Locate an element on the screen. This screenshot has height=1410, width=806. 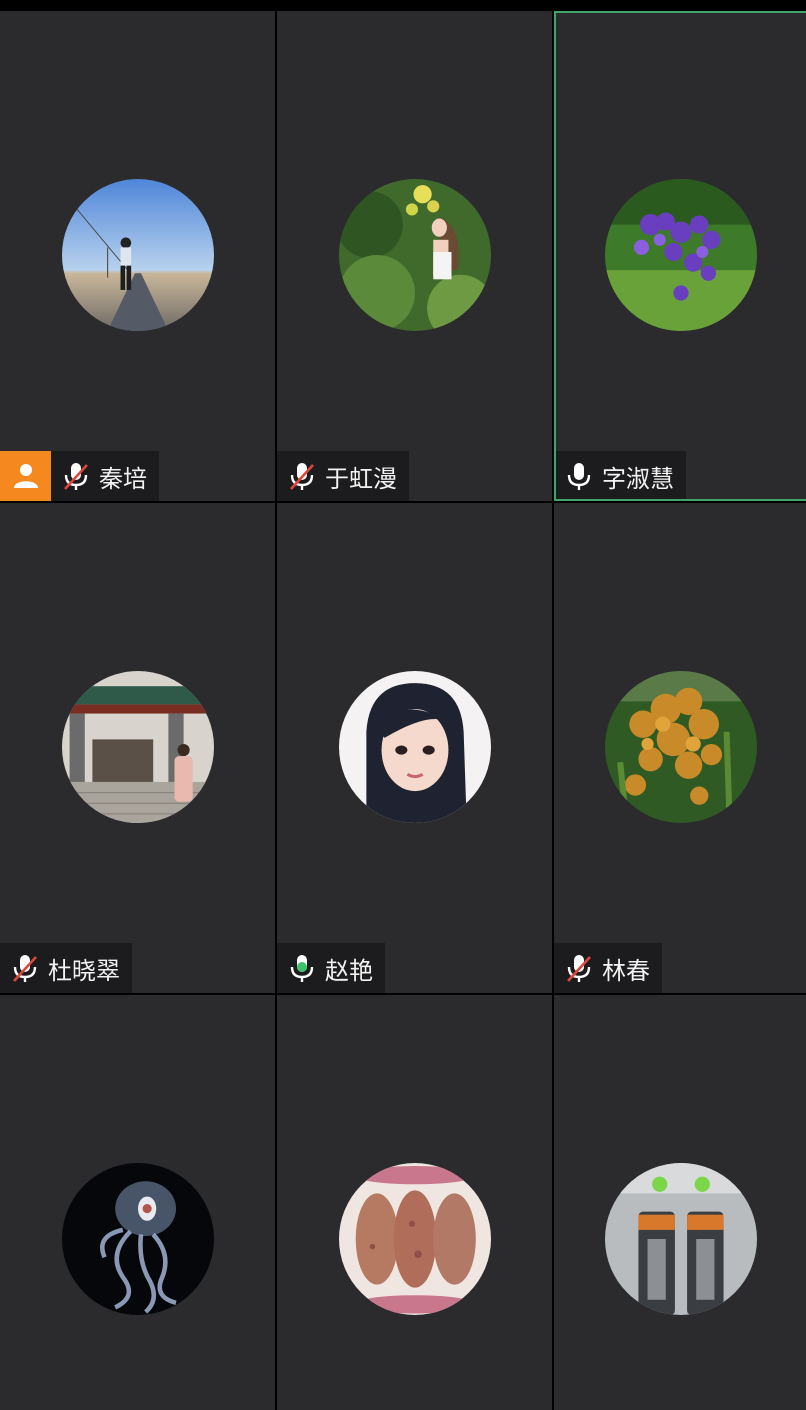
top-status-strip is located at coordinates (403, 5).